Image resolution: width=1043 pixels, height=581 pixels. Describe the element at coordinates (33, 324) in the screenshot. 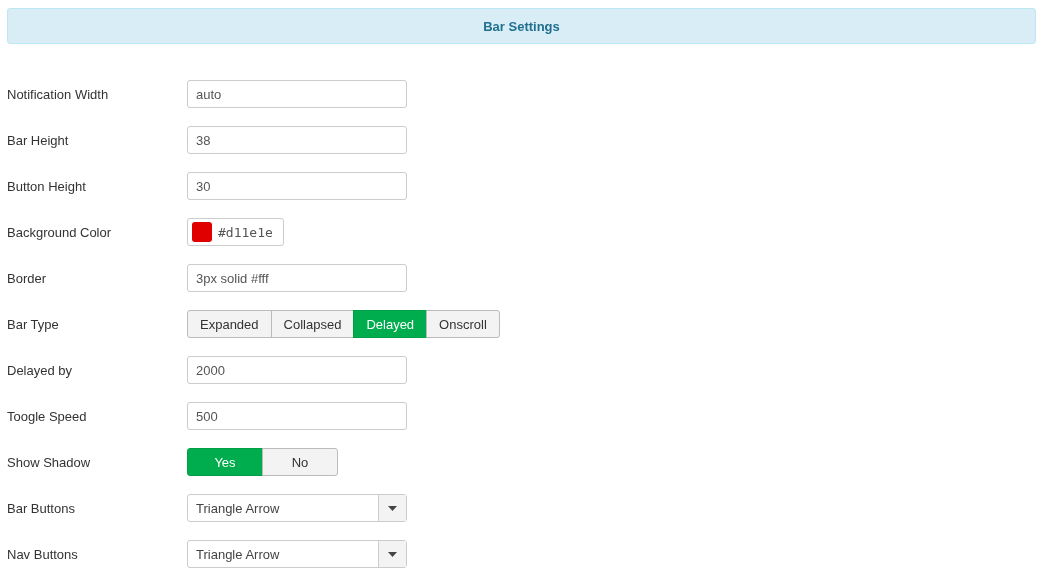

I see `field-label: Bar Type` at that location.